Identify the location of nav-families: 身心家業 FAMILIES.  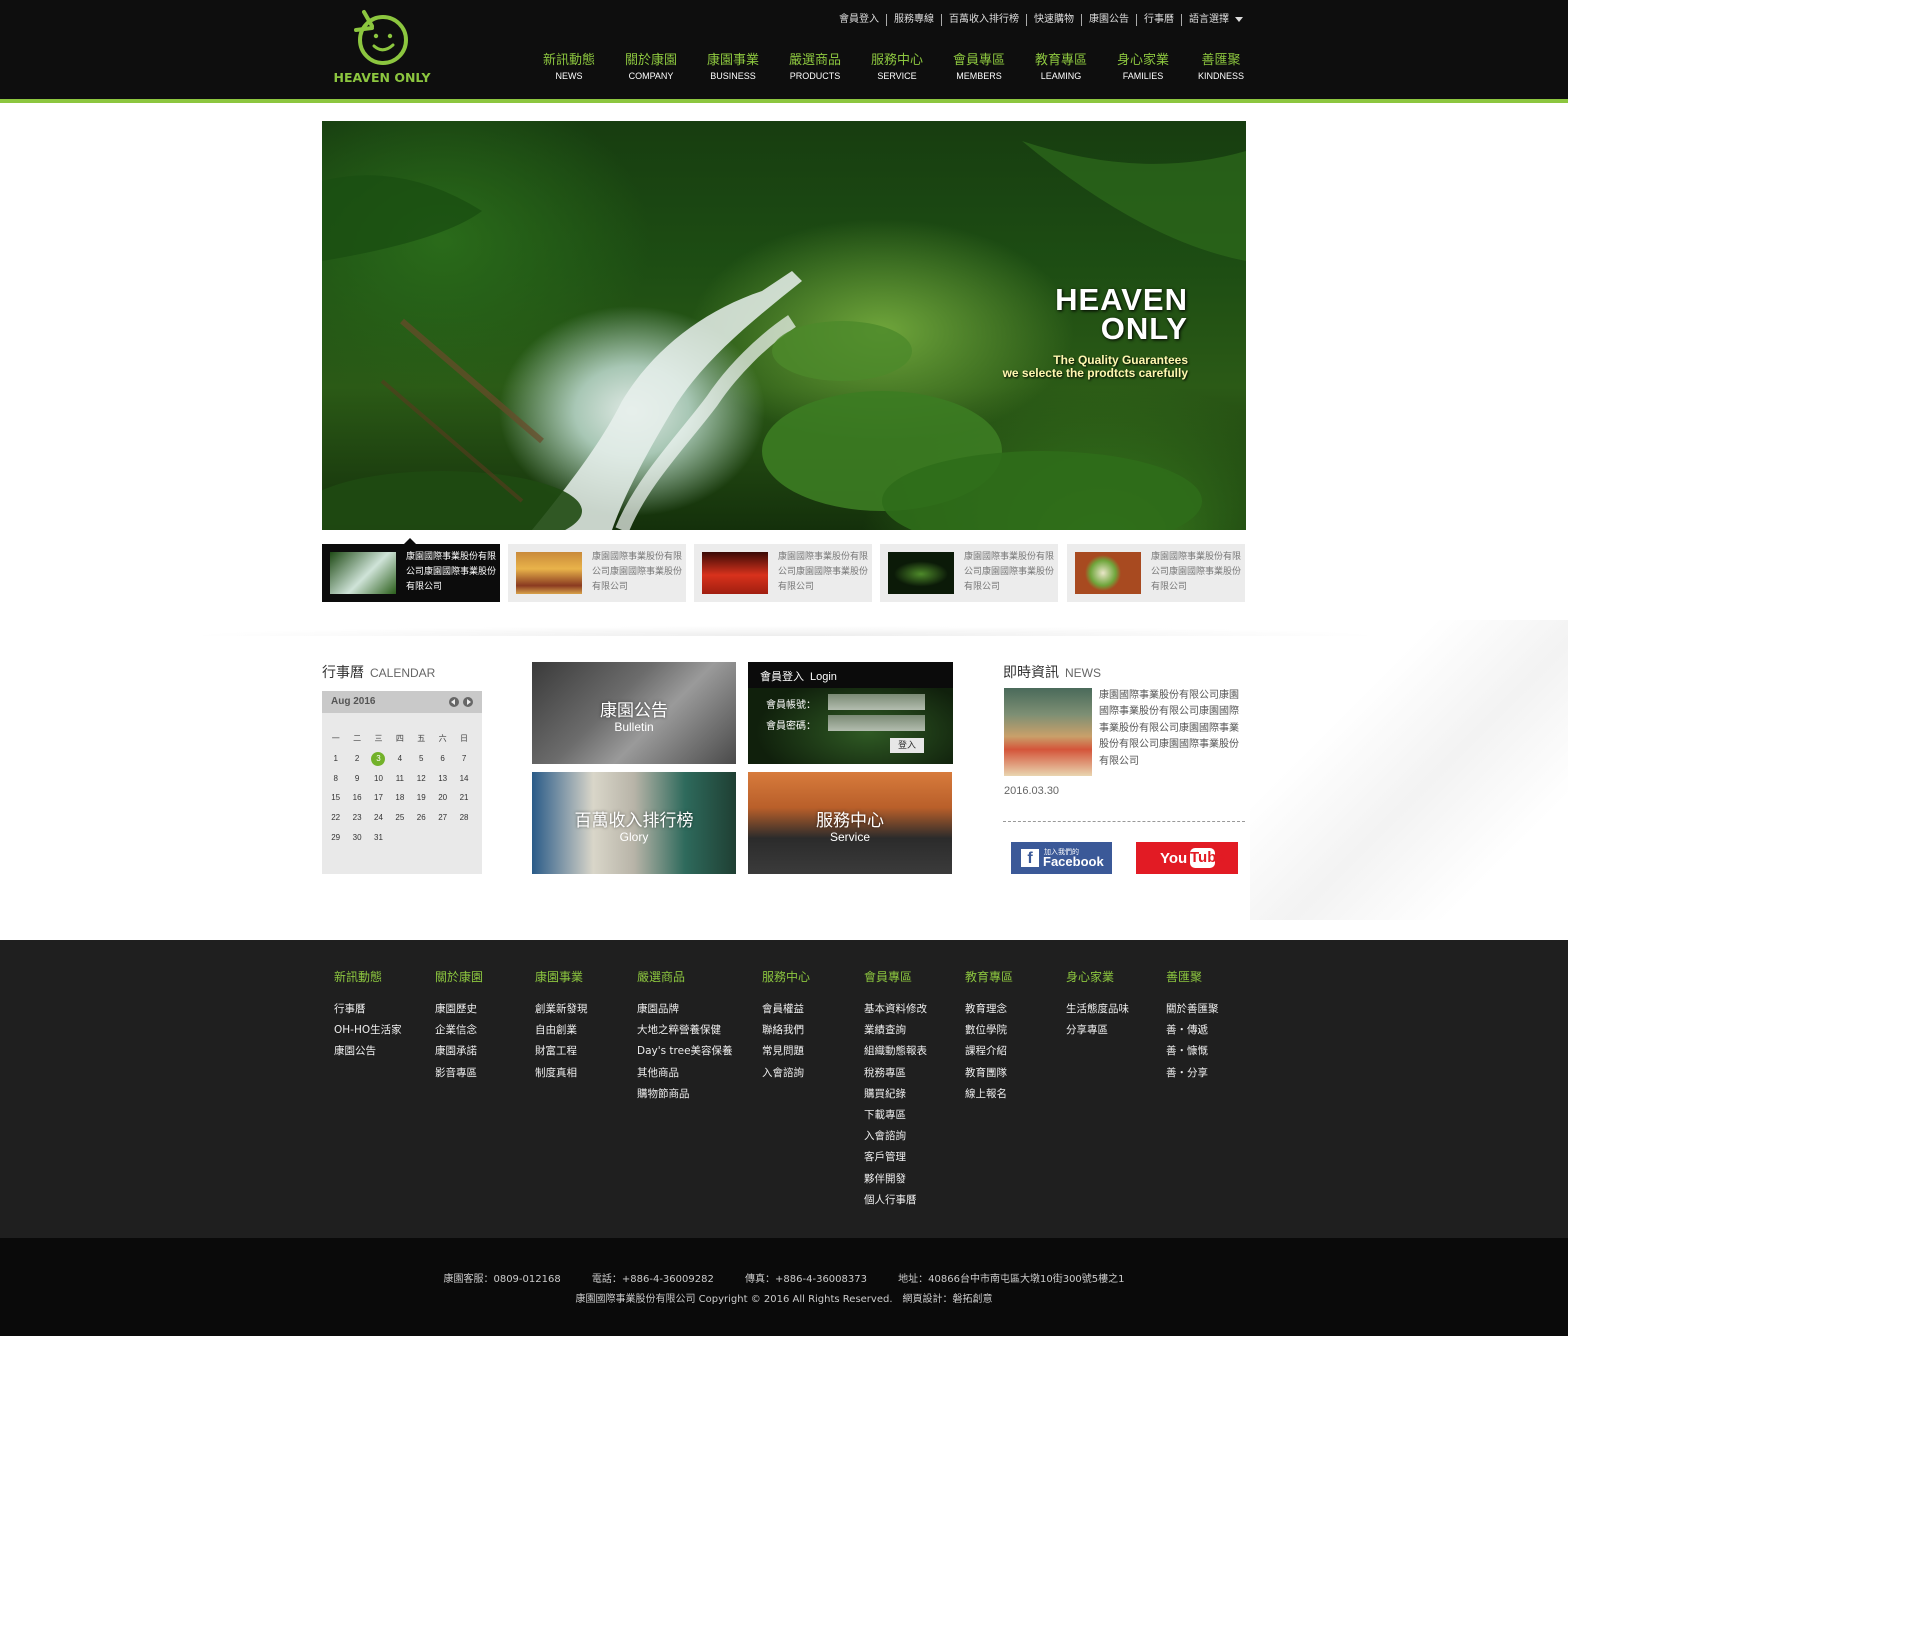
(1143, 66).